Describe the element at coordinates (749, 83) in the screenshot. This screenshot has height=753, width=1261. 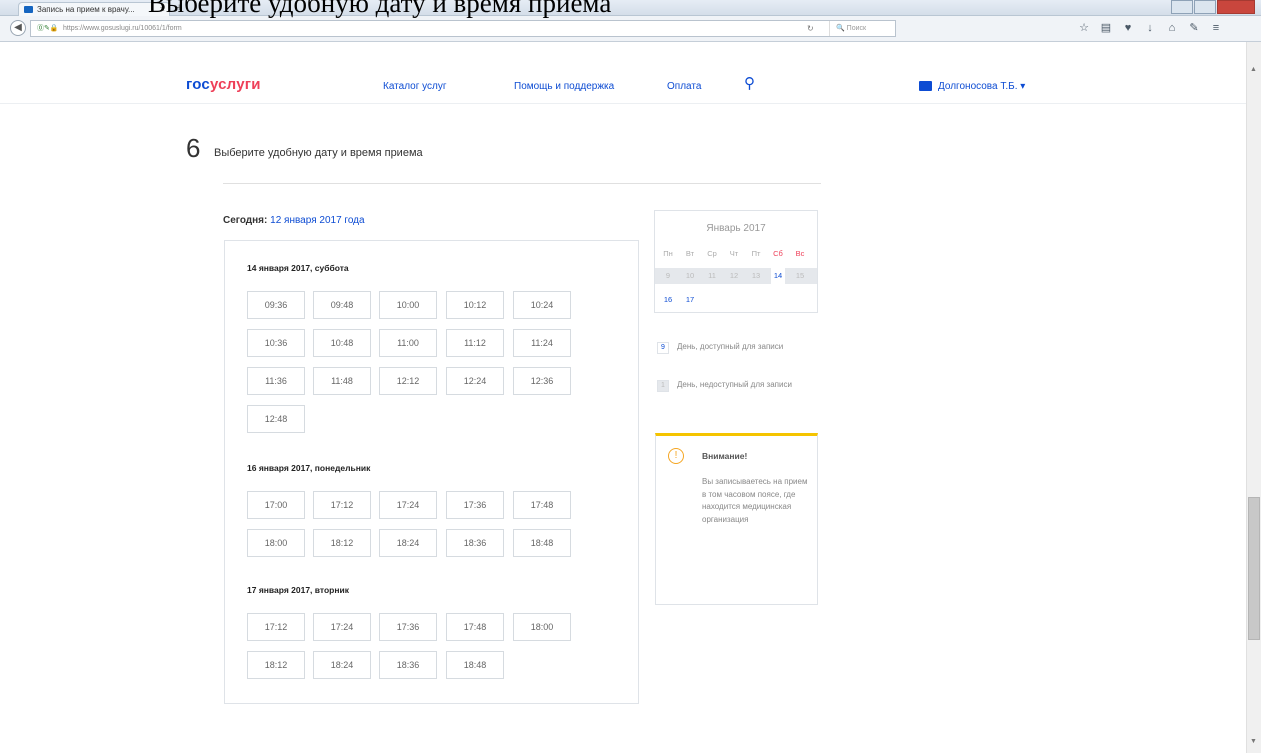
I see `search-icon: ⚲` at that location.